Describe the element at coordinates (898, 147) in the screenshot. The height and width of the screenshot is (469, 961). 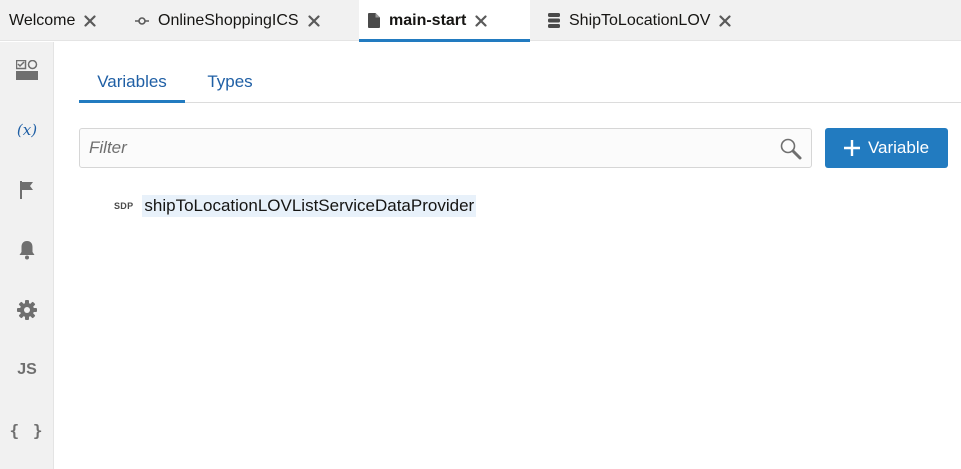
I see `add-variable-label: Variable` at that location.